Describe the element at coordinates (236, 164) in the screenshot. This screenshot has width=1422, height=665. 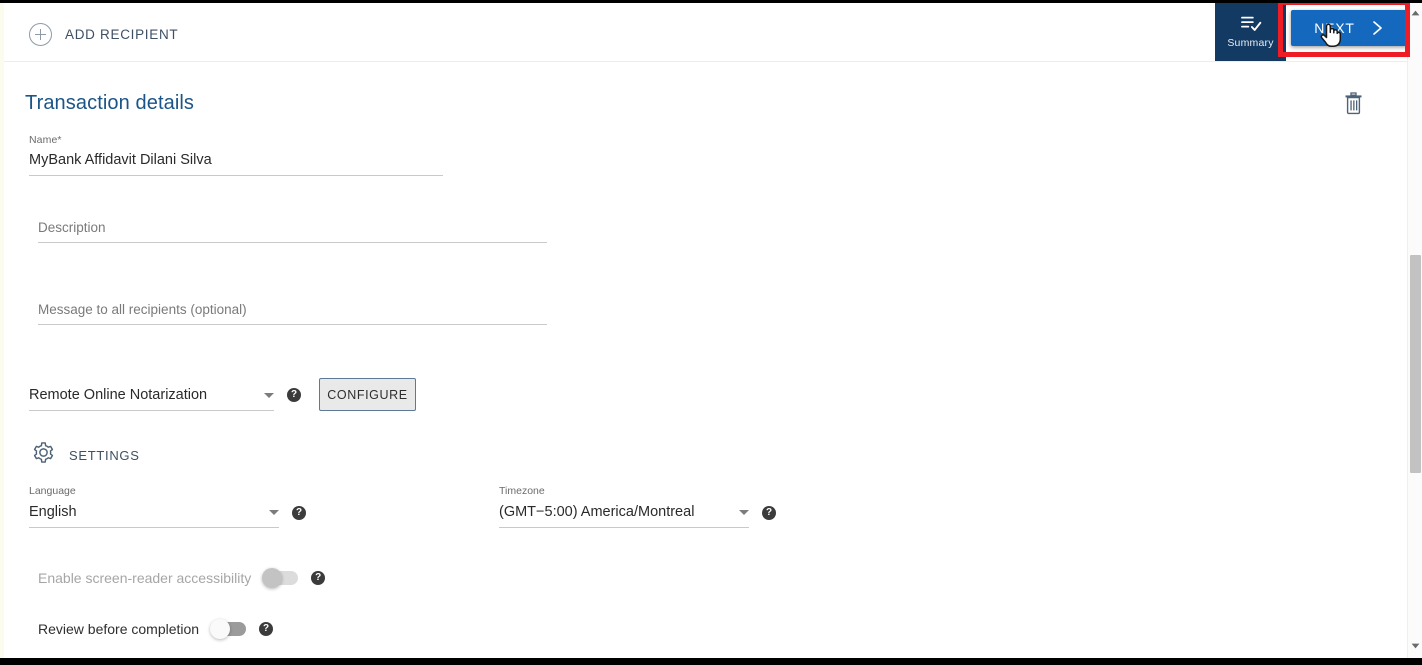
I see `name-input: MyBank Affidavit Dilani Silva` at that location.